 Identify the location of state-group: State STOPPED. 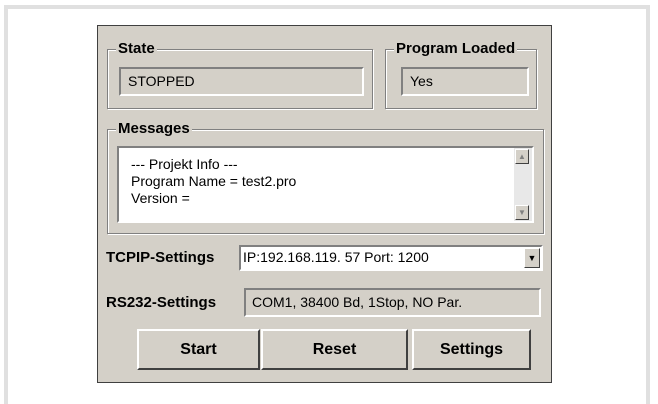
(240, 75).